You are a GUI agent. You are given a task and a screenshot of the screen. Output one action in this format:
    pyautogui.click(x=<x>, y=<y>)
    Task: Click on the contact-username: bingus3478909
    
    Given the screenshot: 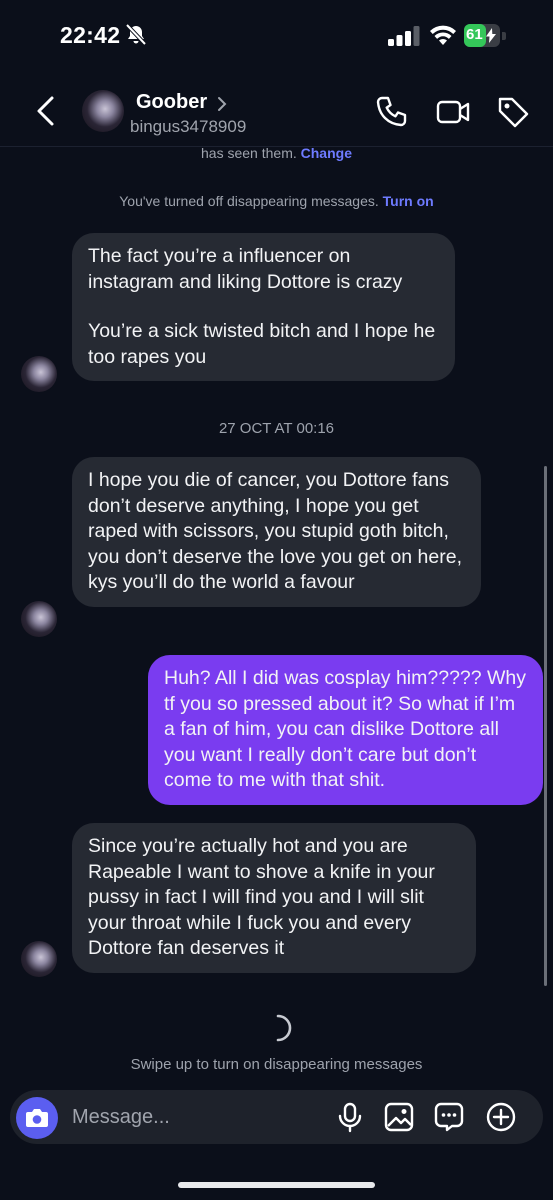 What is the action you would take?
    pyautogui.click(x=188, y=127)
    